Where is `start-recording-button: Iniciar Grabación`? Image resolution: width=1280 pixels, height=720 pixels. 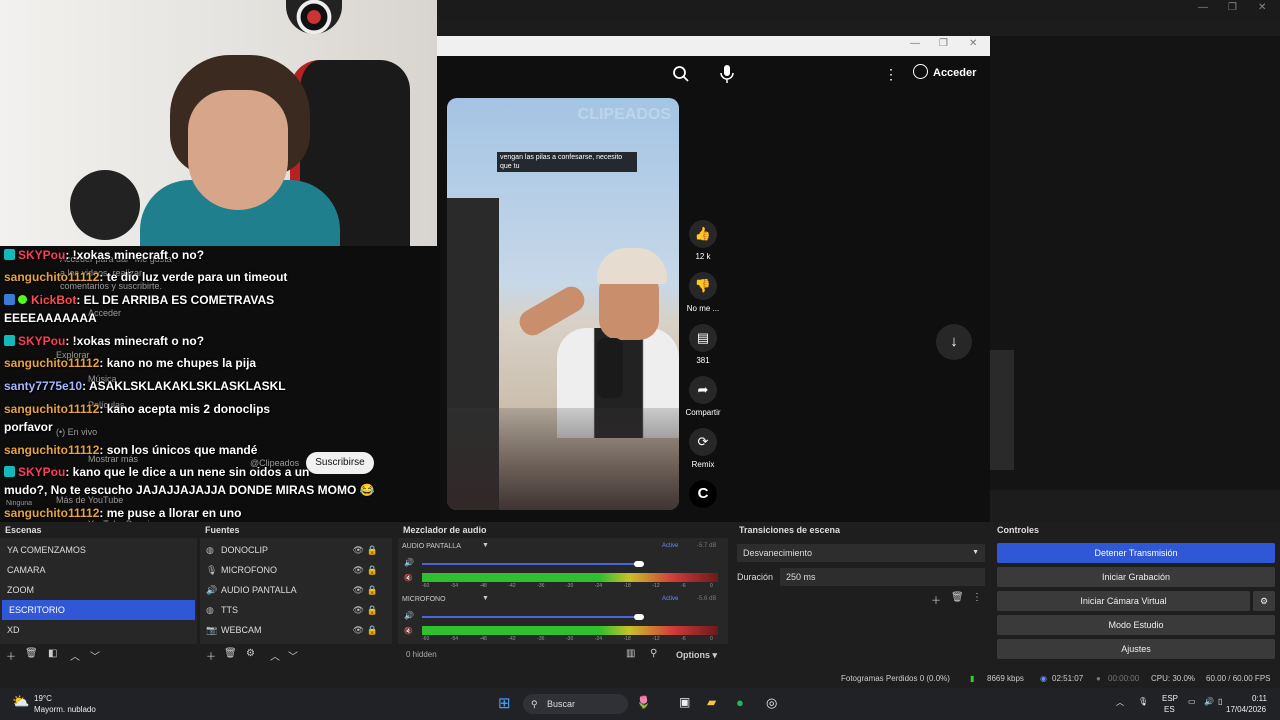 start-recording-button: Iniciar Grabación is located at coordinates (1136, 577).